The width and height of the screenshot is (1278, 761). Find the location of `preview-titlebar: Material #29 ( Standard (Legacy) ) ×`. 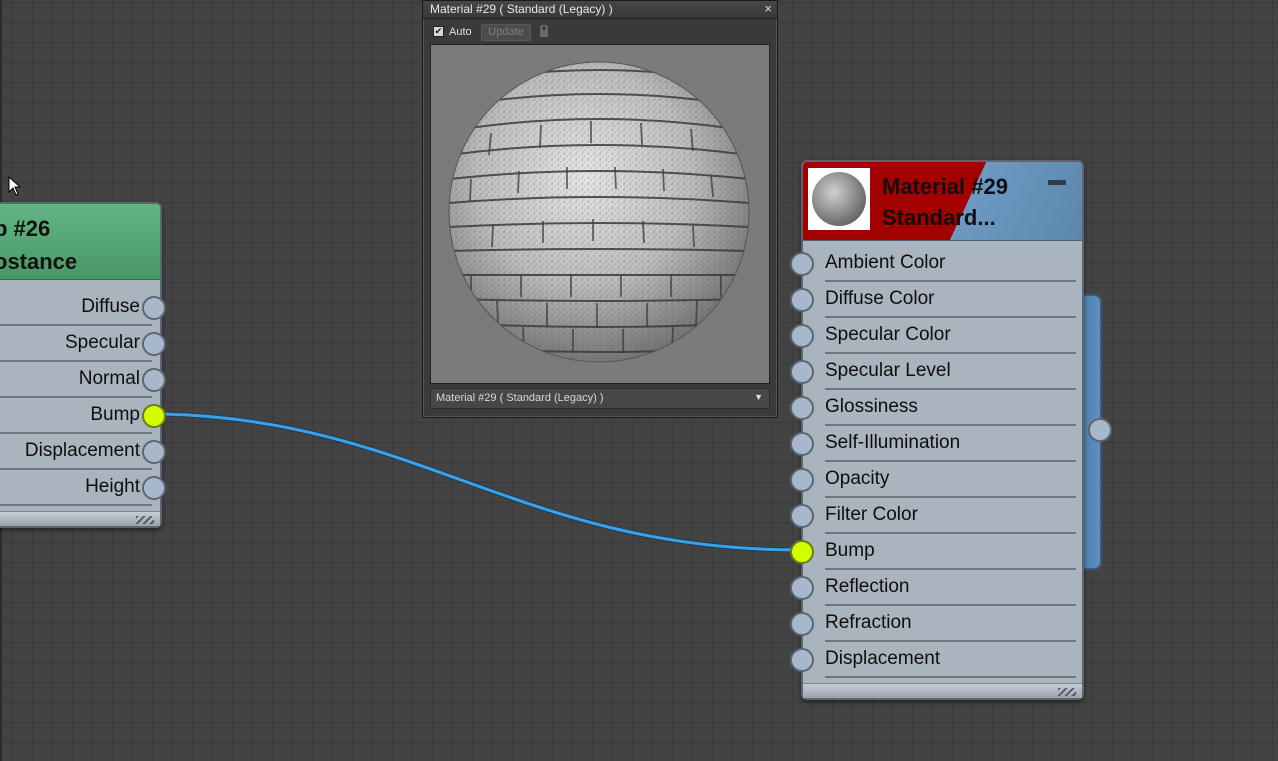

preview-titlebar: Material #29 ( Standard (Legacy) ) × is located at coordinates (600, 10).